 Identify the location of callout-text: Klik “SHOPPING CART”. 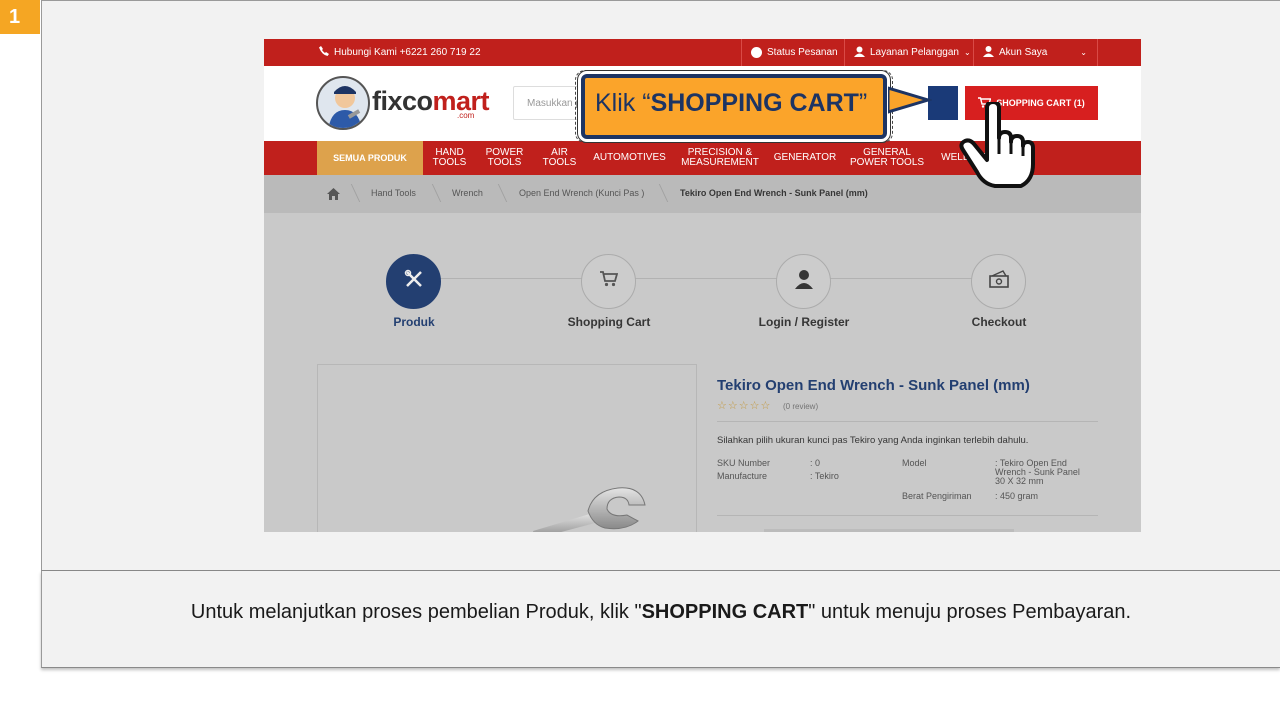
(731, 103).